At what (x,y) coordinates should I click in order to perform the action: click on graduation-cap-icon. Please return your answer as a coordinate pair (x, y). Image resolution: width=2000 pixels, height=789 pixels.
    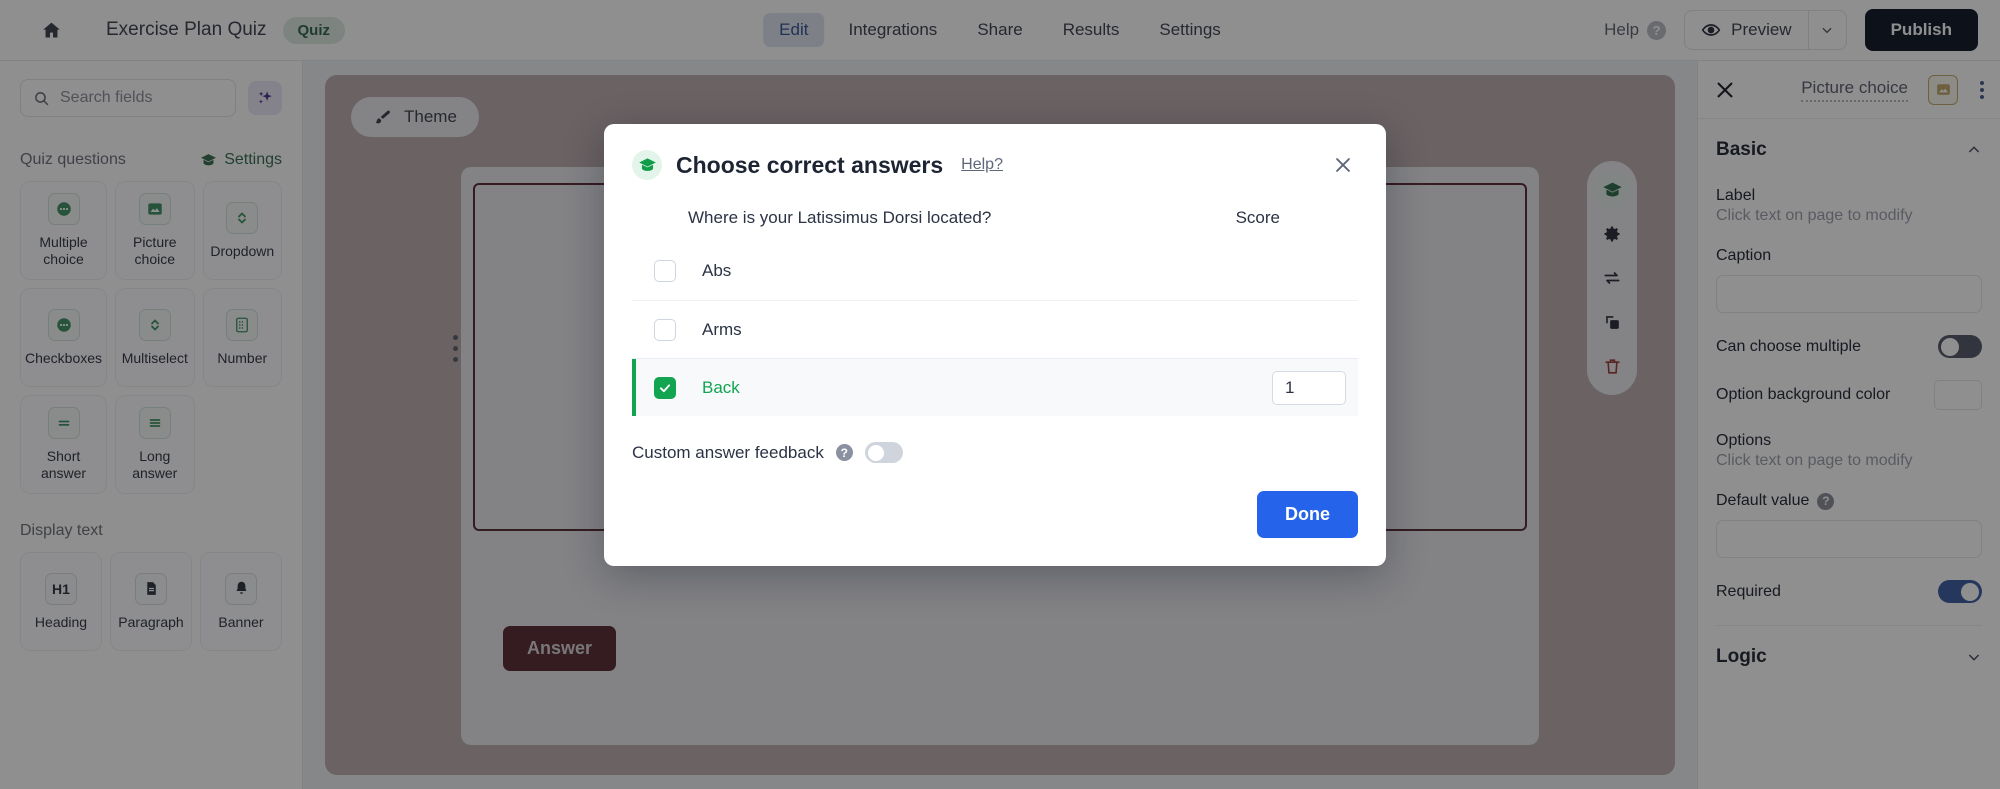
    Looking at the image, I should click on (647, 165).